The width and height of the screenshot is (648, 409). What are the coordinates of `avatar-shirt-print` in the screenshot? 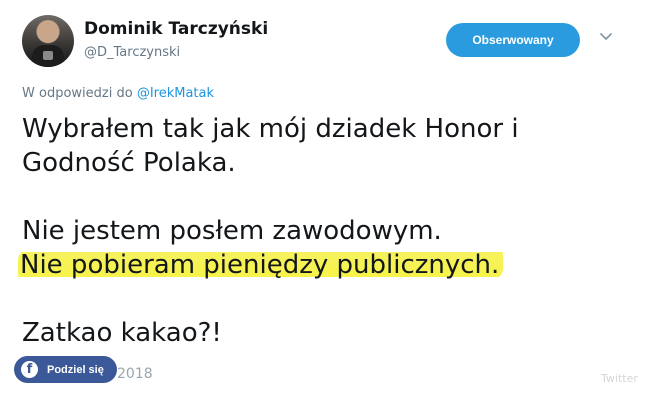 It's located at (48, 55).